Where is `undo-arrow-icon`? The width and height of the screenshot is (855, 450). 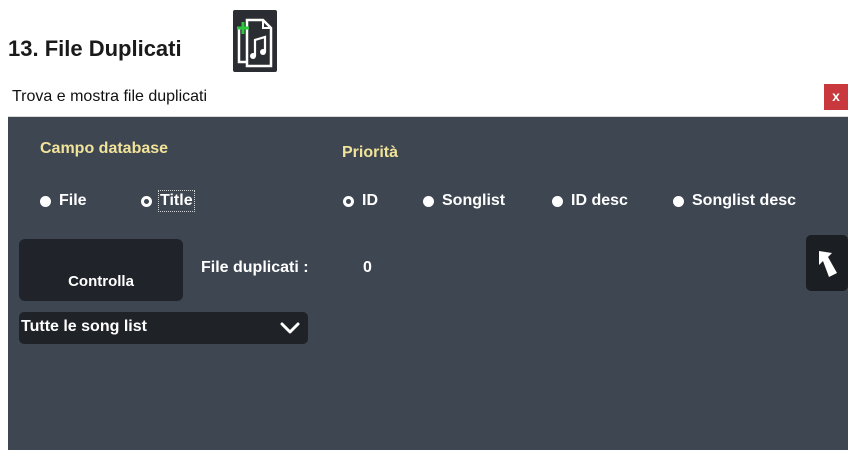 undo-arrow-icon is located at coordinates (828, 264).